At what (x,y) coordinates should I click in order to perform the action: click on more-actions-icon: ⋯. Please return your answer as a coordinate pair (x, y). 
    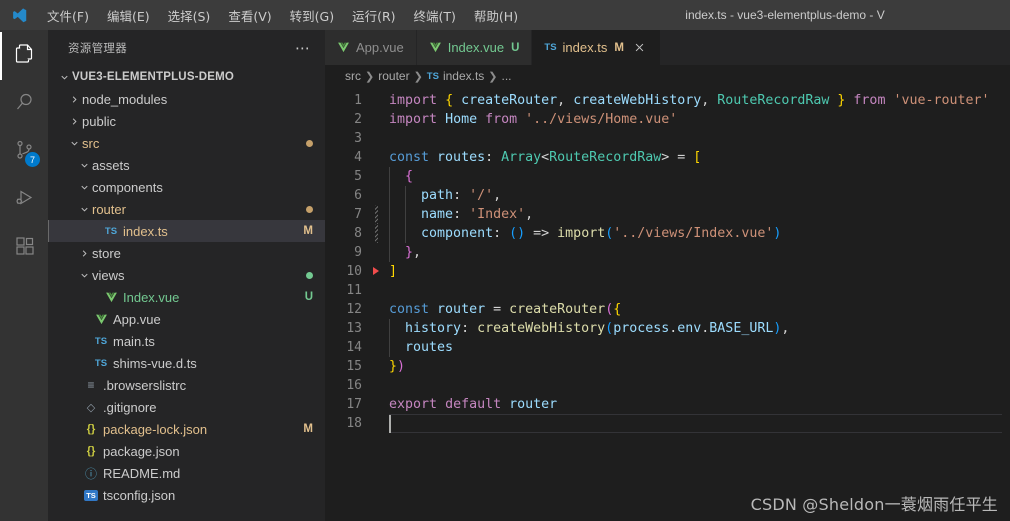
    Looking at the image, I should click on (303, 47).